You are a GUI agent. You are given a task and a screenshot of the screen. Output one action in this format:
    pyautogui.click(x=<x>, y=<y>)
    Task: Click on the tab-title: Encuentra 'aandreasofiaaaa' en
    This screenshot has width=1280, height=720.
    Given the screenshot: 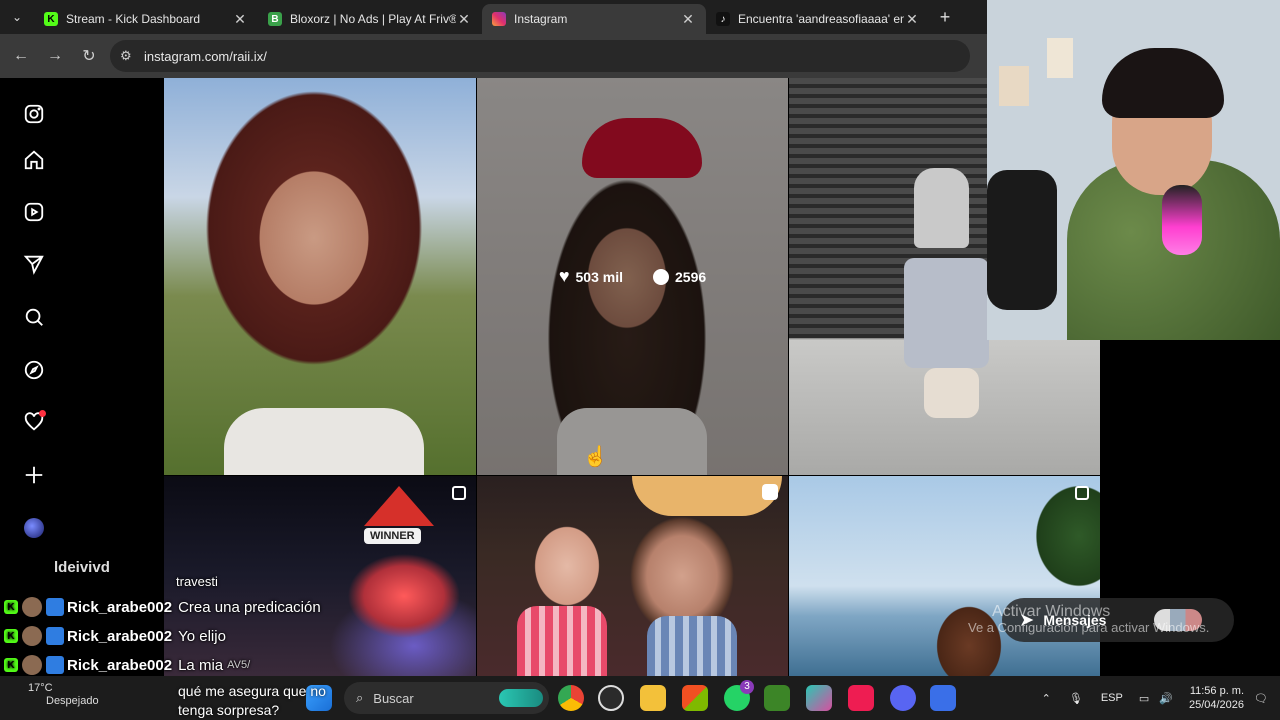 What is the action you would take?
    pyautogui.click(x=821, y=19)
    